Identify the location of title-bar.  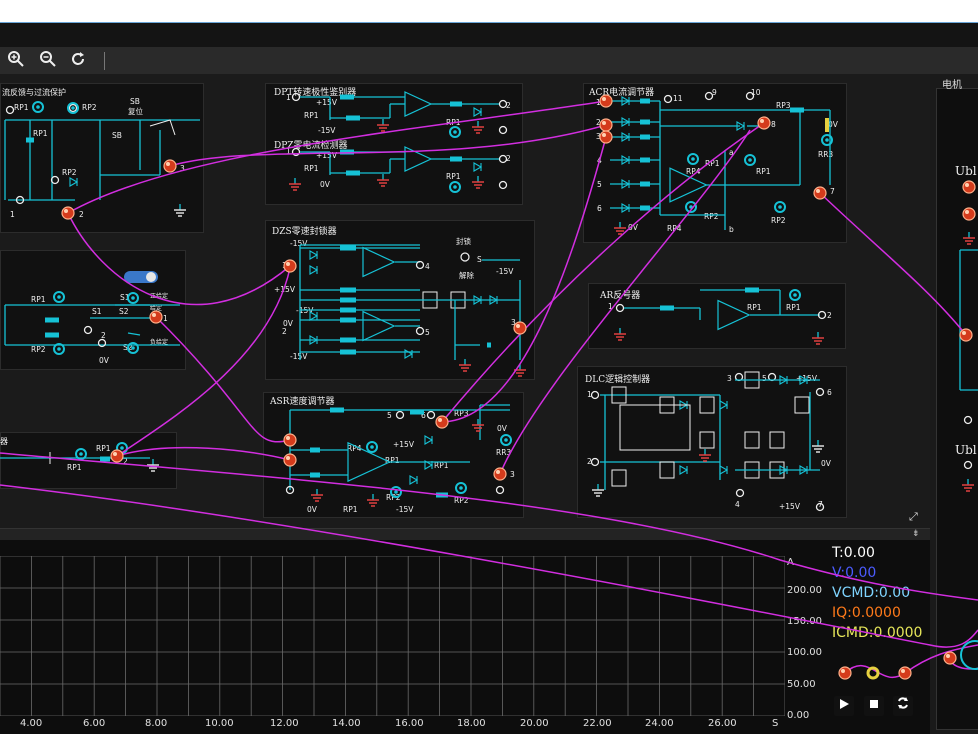
(489, 11).